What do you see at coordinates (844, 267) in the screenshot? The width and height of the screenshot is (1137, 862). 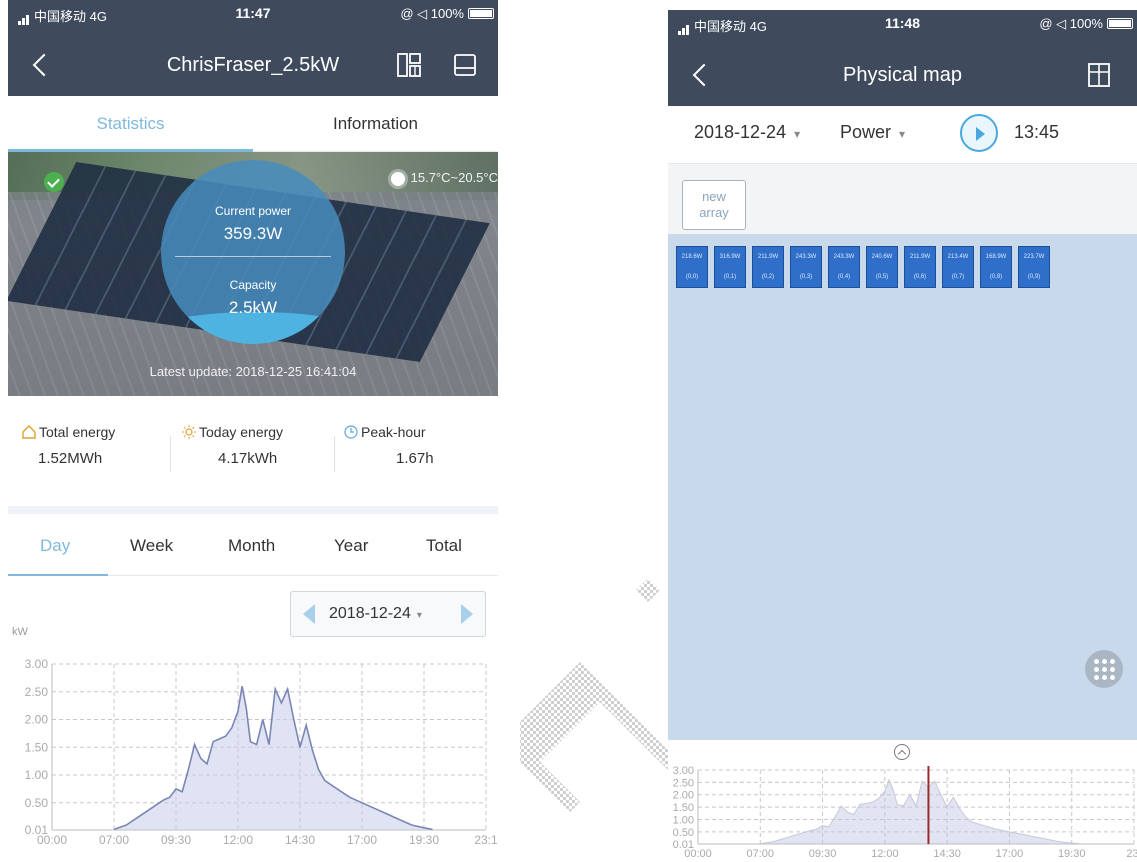 I see `solar-panel: 243.3W (0,4)` at bounding box center [844, 267].